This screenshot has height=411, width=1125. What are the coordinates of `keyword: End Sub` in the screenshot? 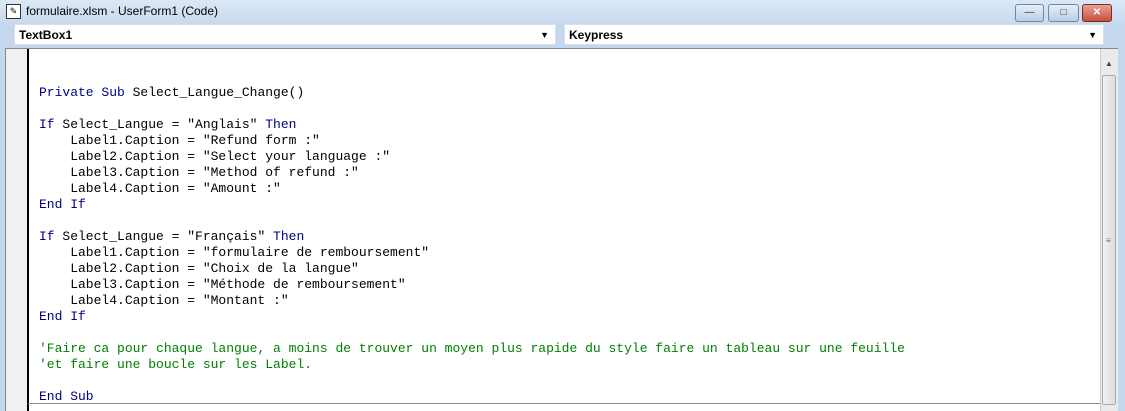 It's located at (66, 396).